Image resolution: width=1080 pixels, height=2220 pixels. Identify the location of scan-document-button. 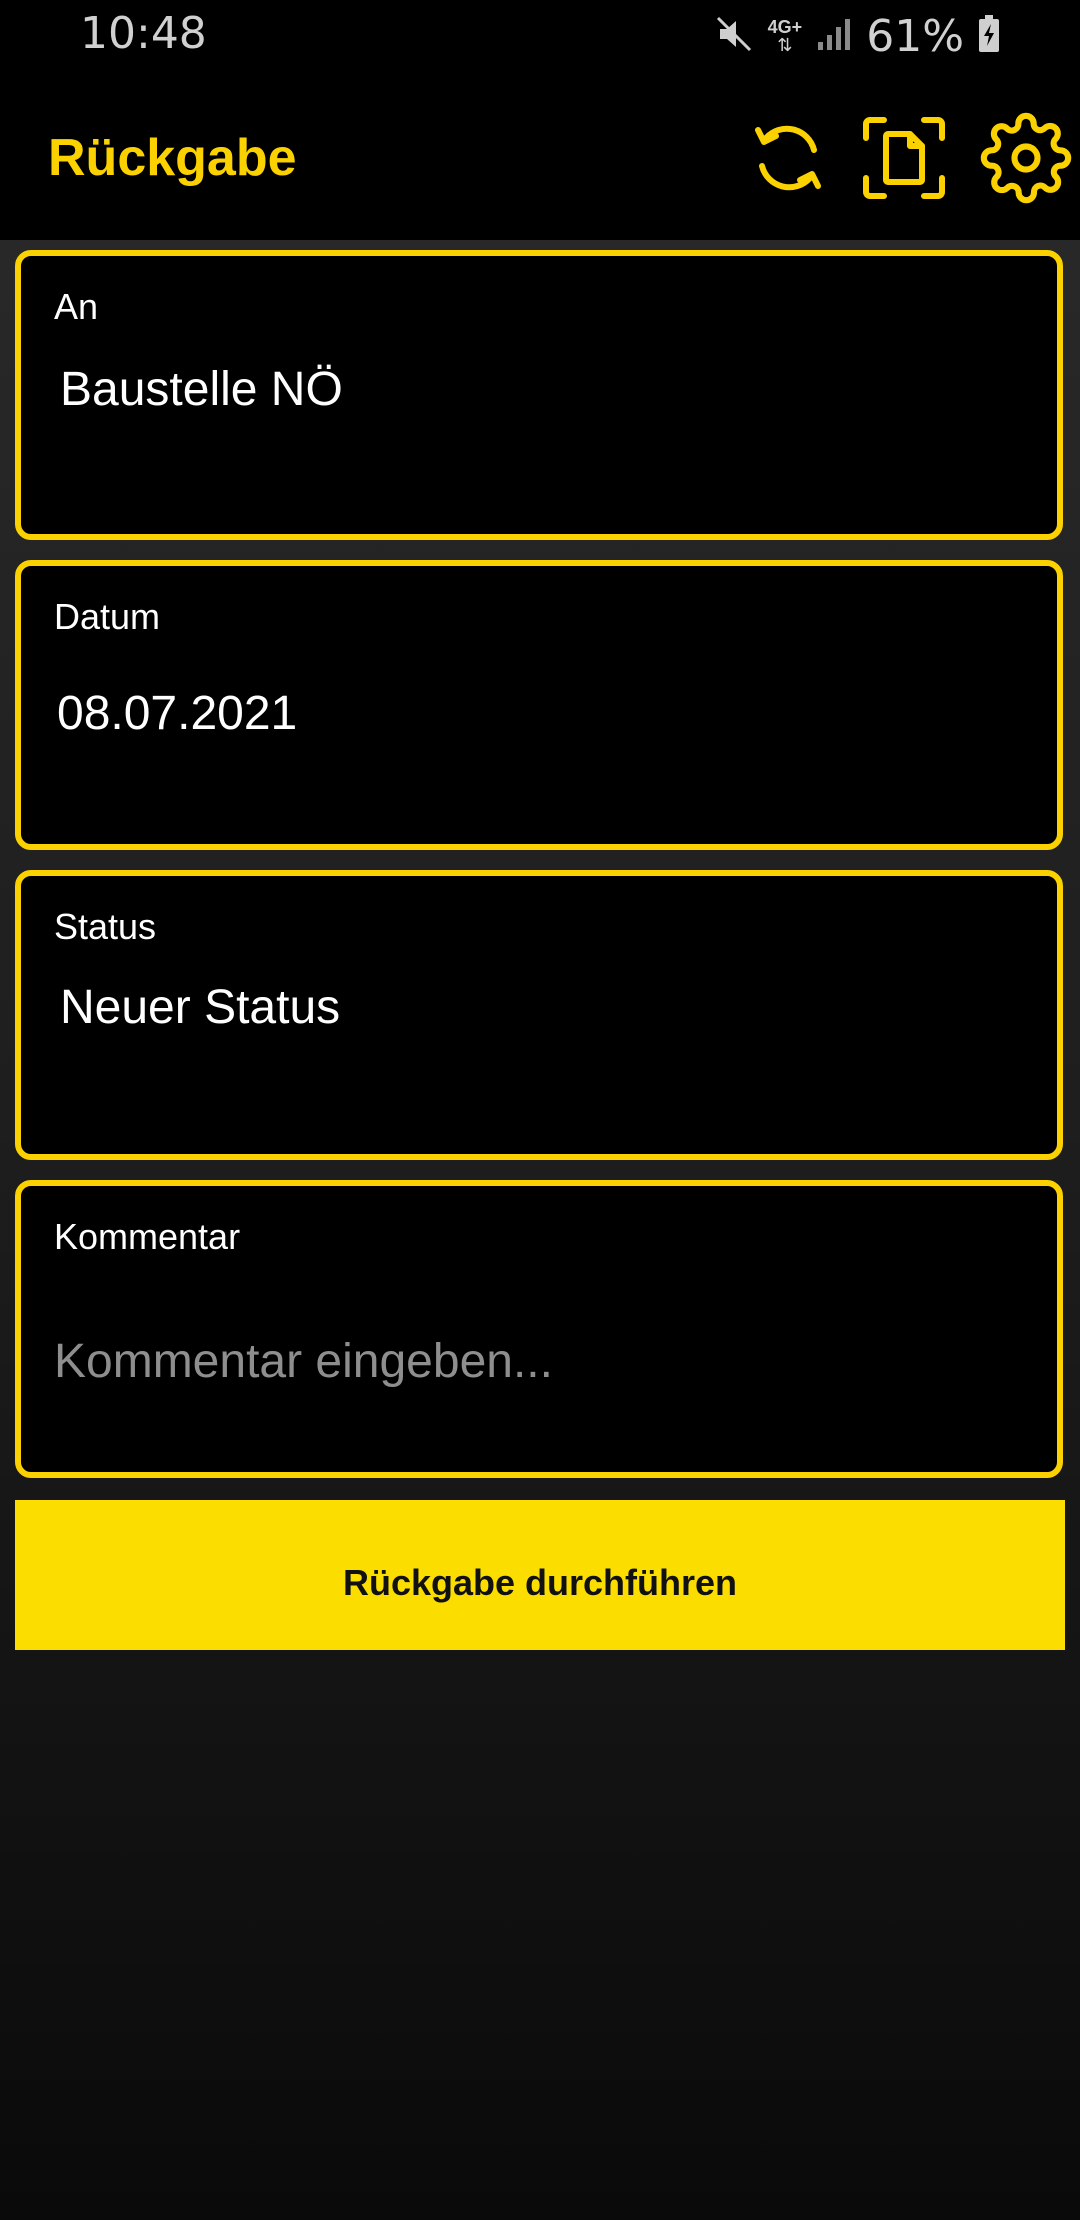
(904, 160).